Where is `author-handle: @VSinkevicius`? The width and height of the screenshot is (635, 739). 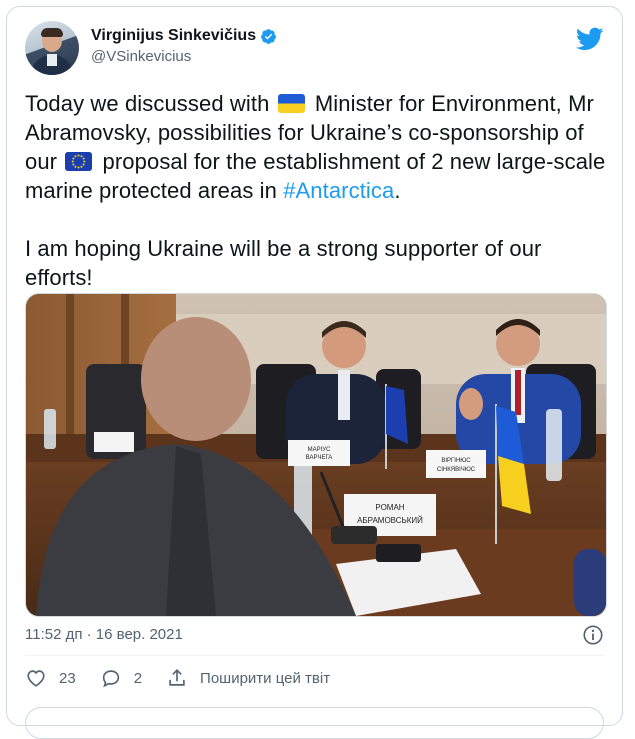 author-handle: @VSinkevicius is located at coordinates (184, 56).